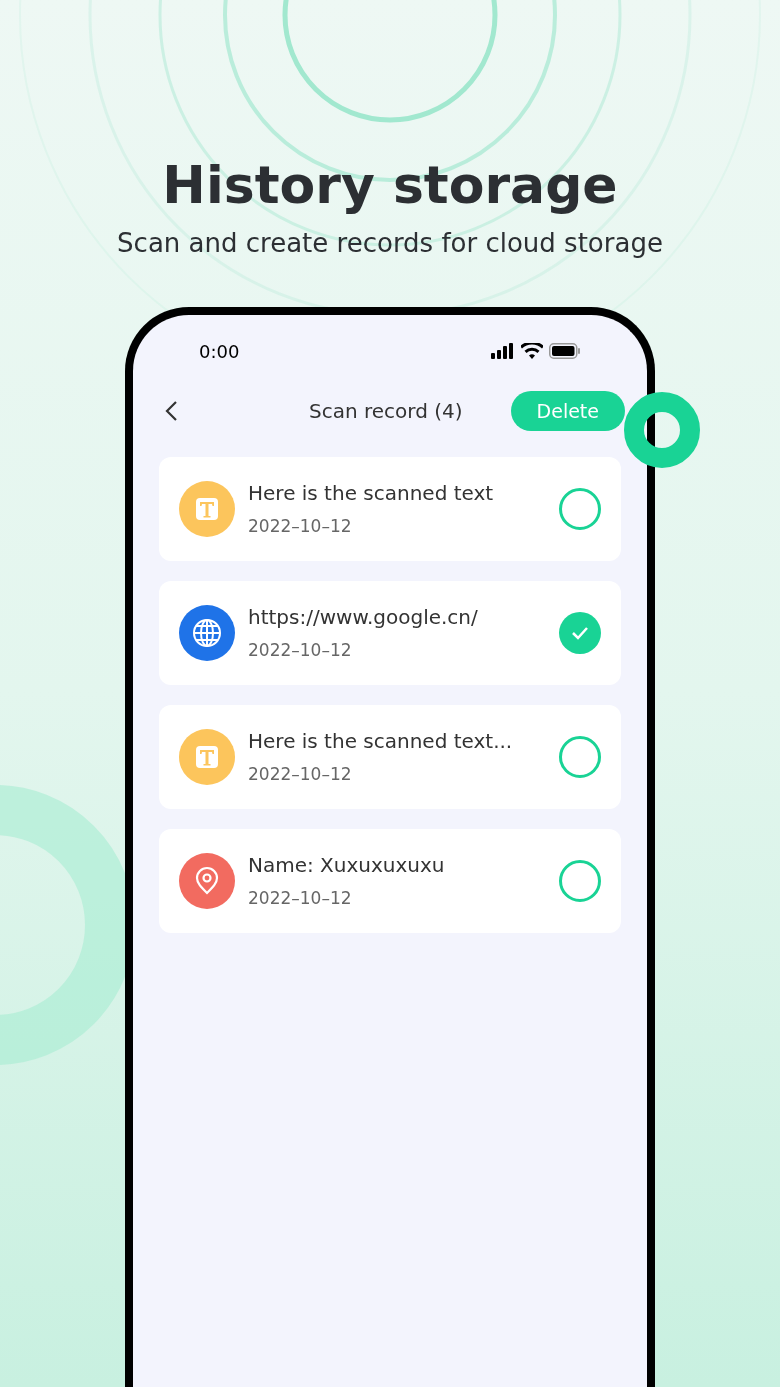 The image size is (780, 1387). I want to click on screen-title: Scan record (4), so click(386, 411).